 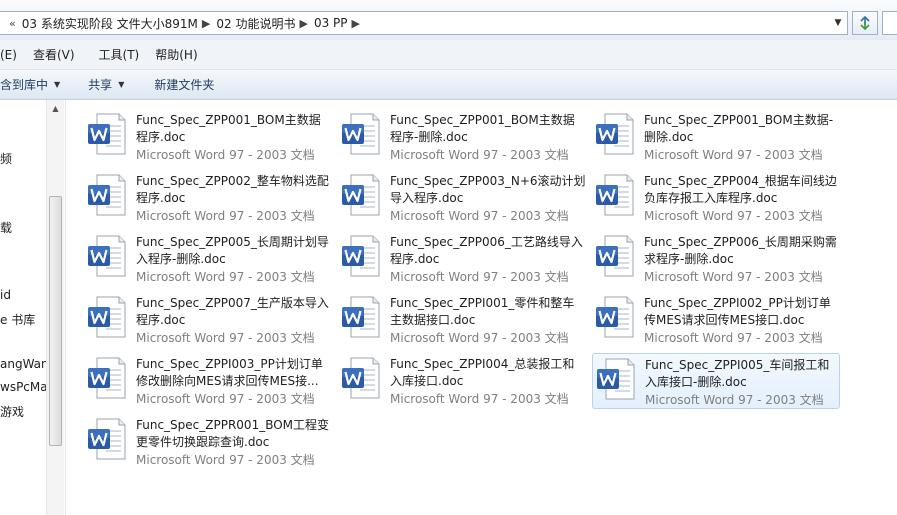 I want to click on command-bar: 含到库中 ▼ 共享 ▼ 新建文件夹, so click(x=448, y=85).